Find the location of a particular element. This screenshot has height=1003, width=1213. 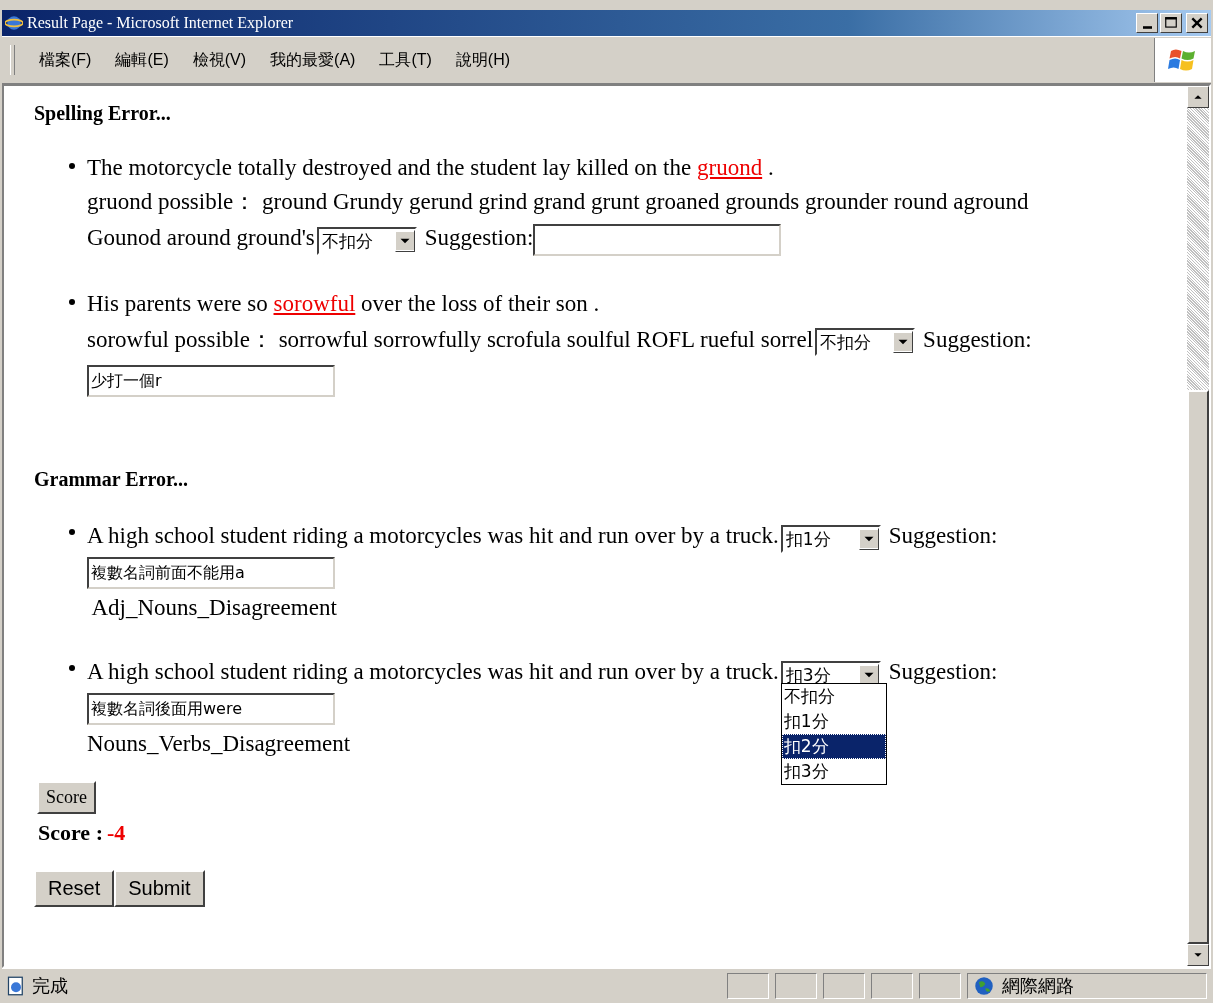

suggestion-field: 複數名詞前面不能用a is located at coordinates (211, 573).